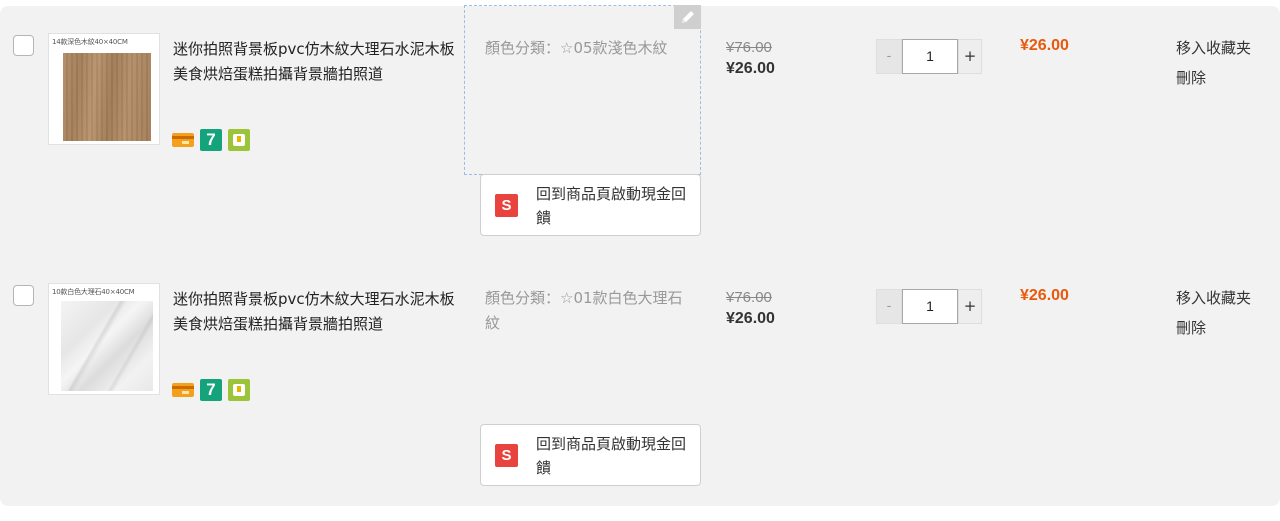 The width and height of the screenshot is (1280, 521). Describe the element at coordinates (576, 48) in the screenshot. I see `variant-label: 顏色分類：☆05款淺色木紋` at that location.